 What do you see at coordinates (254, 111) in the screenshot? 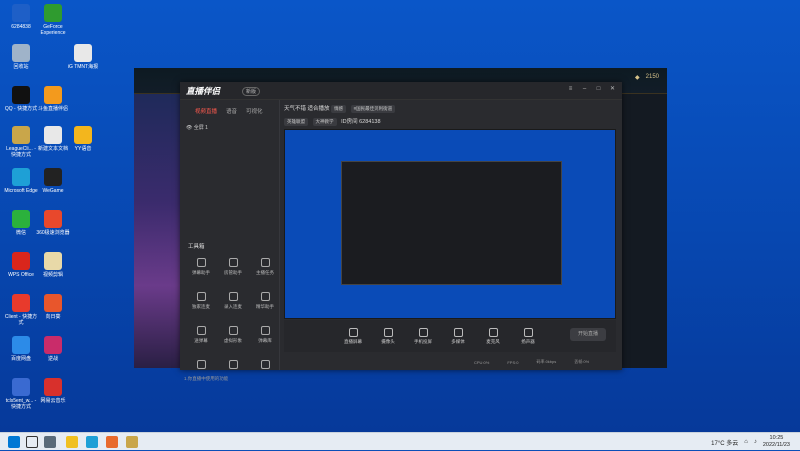
I see `tab-visual: 可视化` at bounding box center [254, 111].